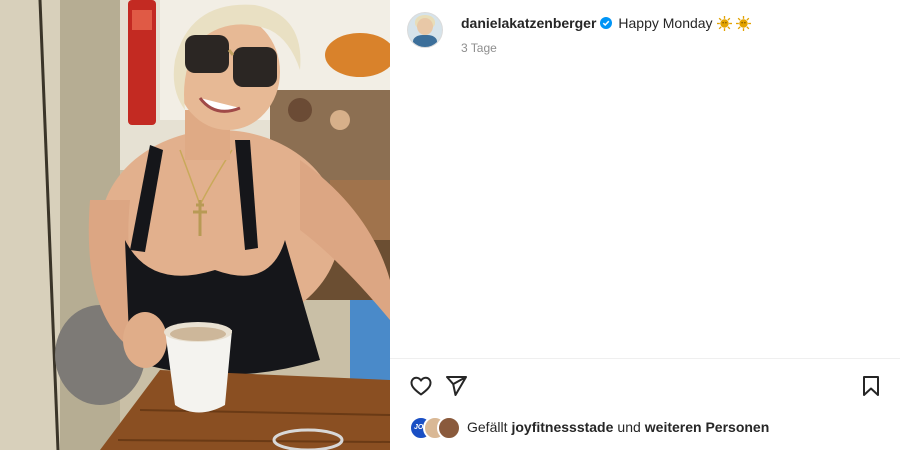 This screenshot has width=900, height=450. What do you see at coordinates (449, 428) in the screenshot?
I see `liker-avatar` at bounding box center [449, 428].